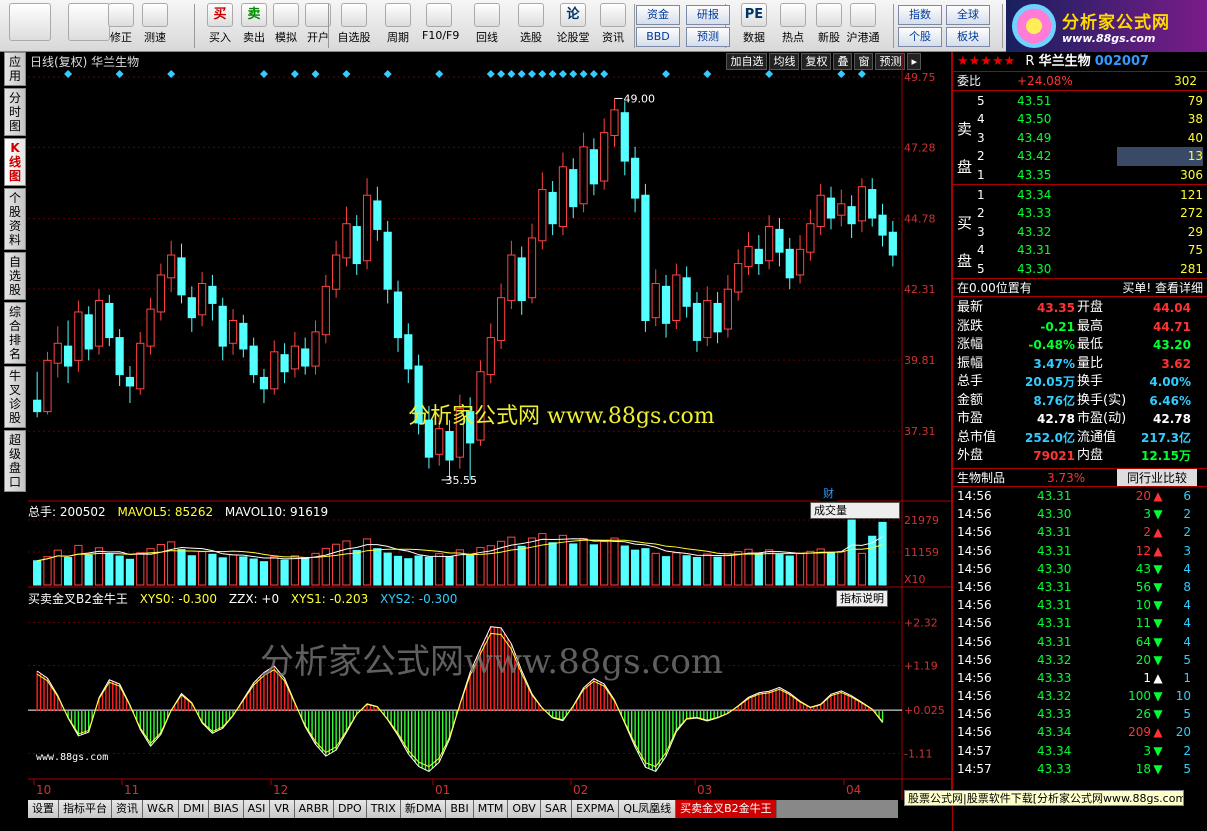 The height and width of the screenshot is (831, 1207). Describe the element at coordinates (1162, 288) in the screenshot. I see `detail-link: 买单! 查看详细` at that location.